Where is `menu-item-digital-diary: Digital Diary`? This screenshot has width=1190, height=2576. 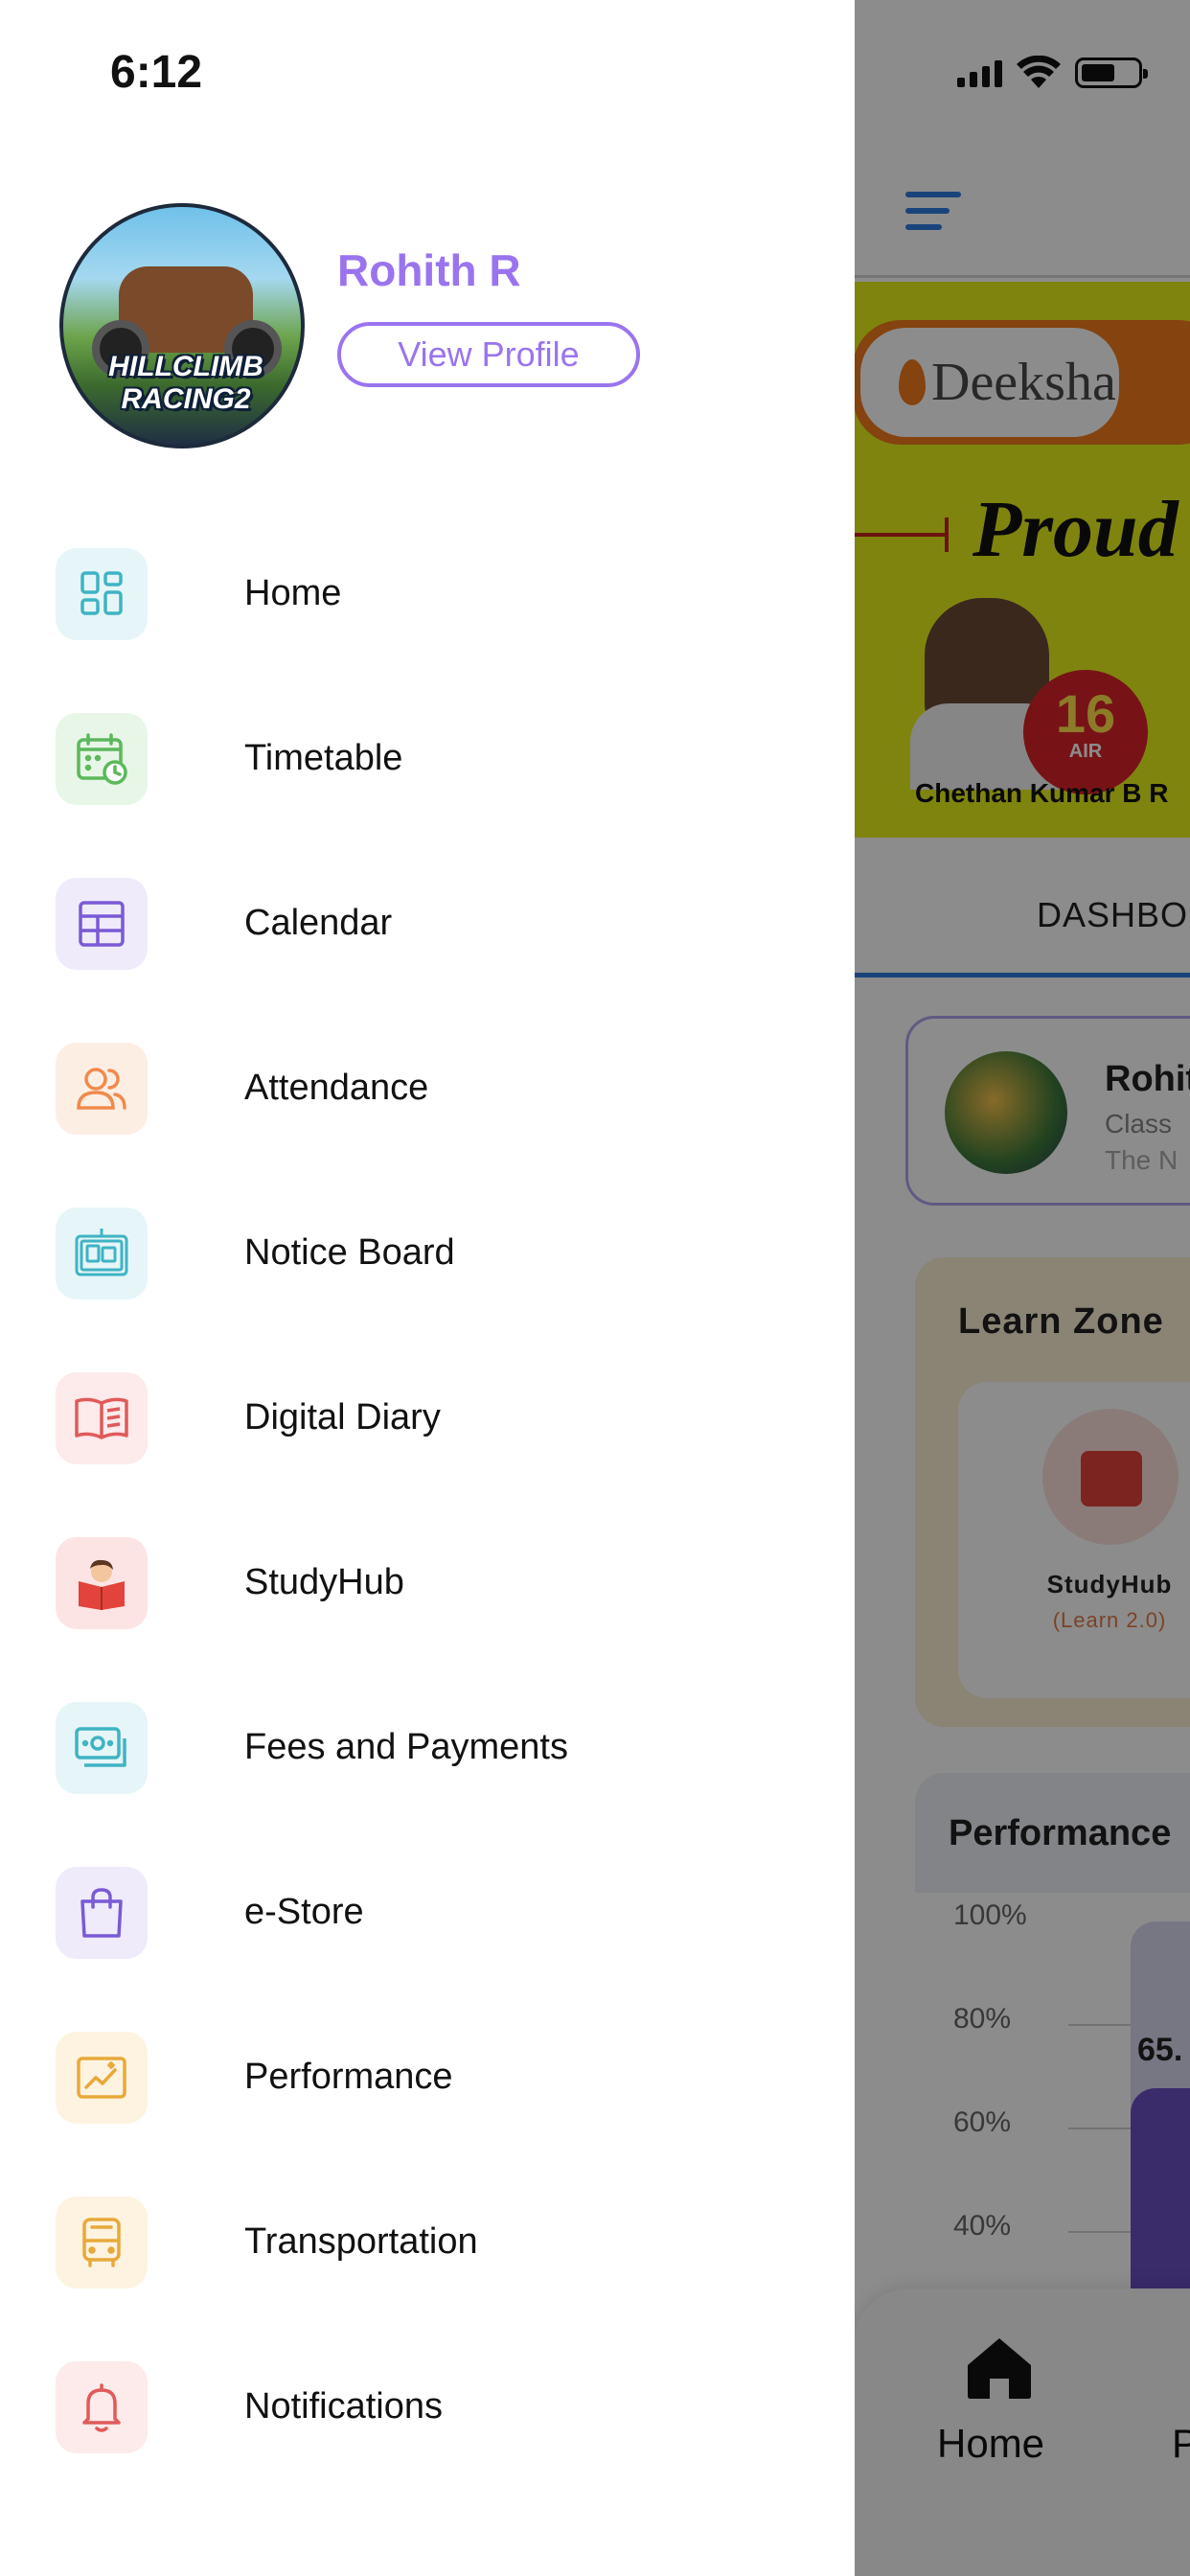 menu-item-digital-diary: Digital Diary is located at coordinates (428, 1416).